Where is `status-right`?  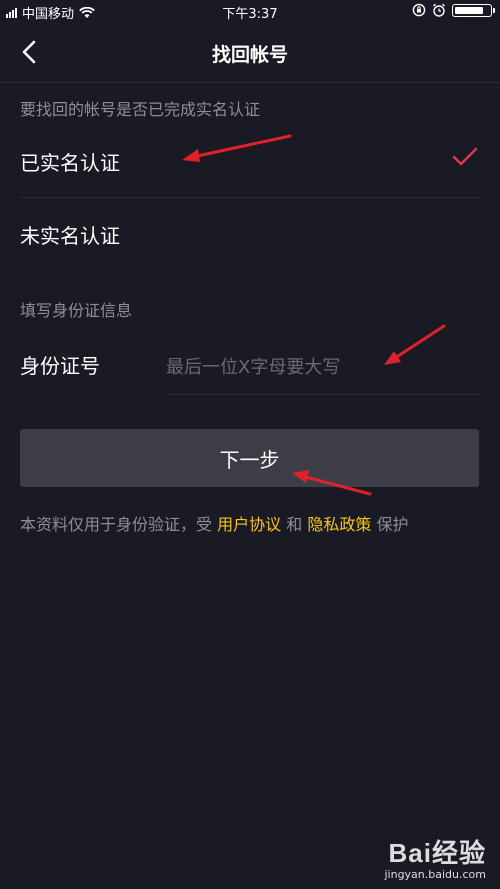
status-right is located at coordinates (453, 10).